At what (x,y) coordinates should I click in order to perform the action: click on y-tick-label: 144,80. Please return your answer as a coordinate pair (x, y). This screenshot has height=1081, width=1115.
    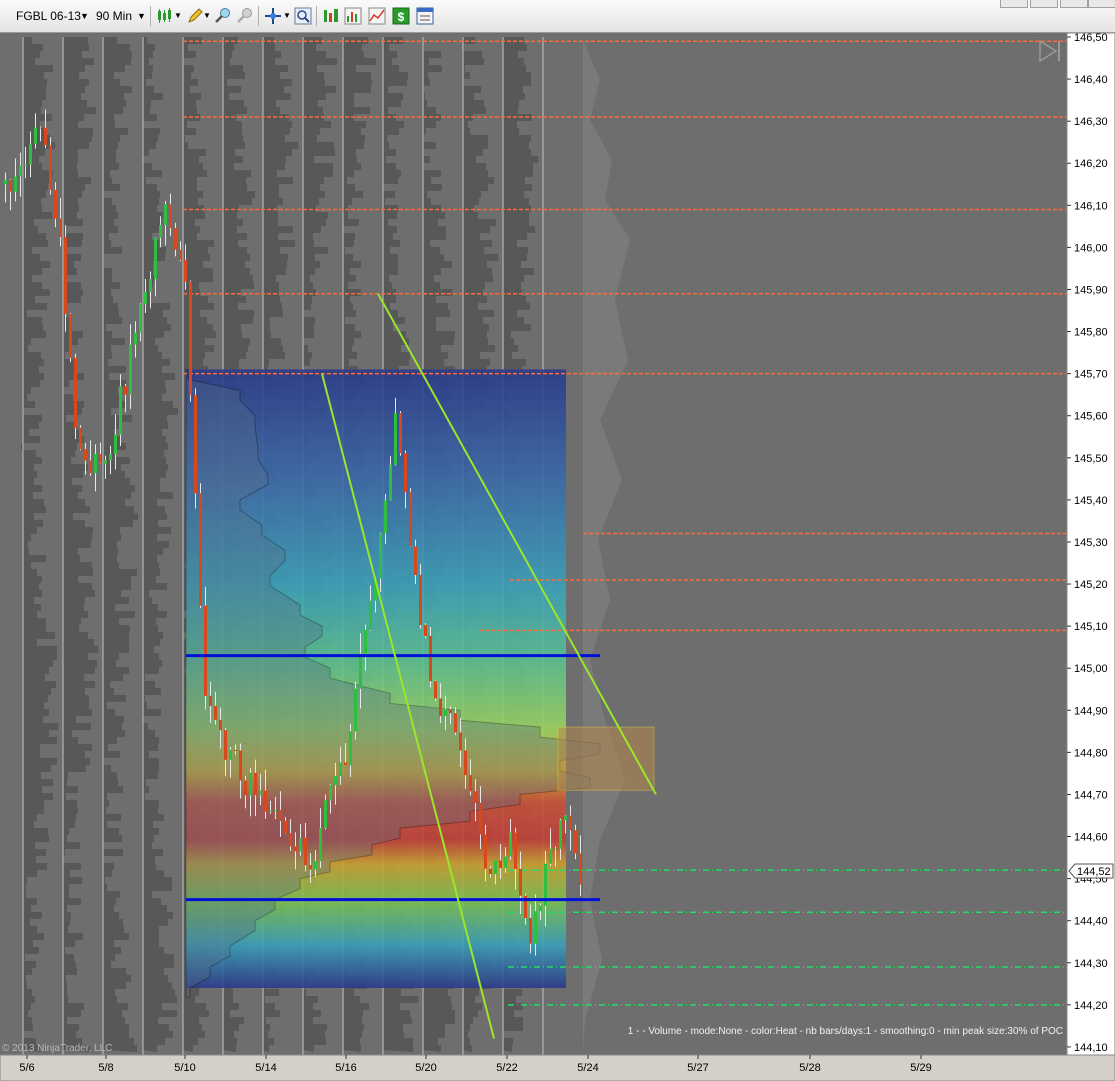
    Looking at the image, I should click on (1091, 753).